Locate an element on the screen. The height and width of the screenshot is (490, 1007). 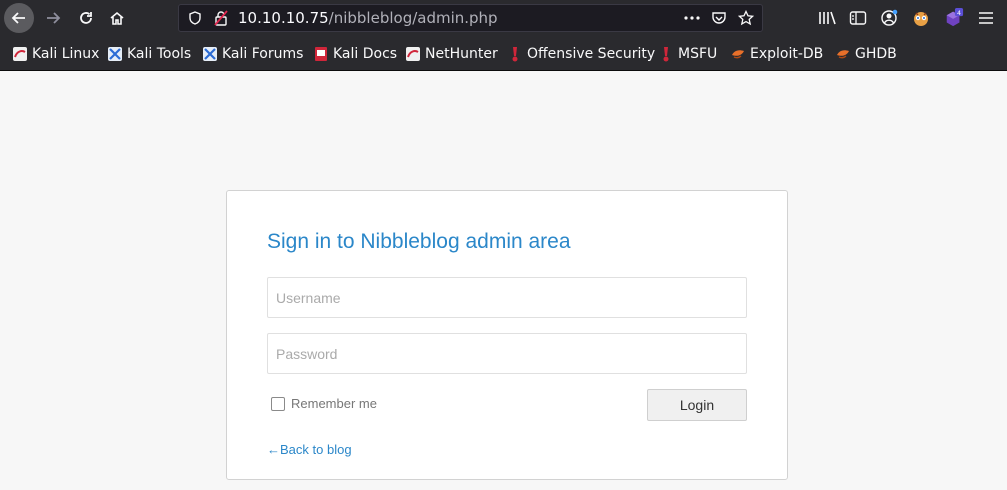
library-icon is located at coordinates (827, 18).